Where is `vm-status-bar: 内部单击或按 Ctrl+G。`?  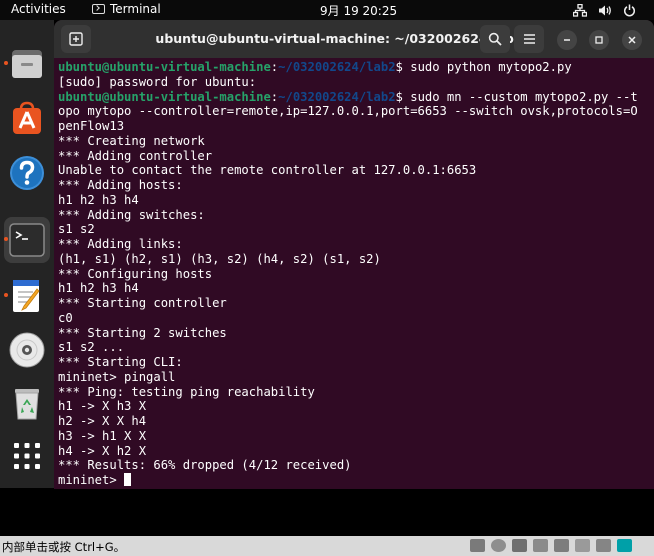
vm-status-bar: 内部单击或按 Ctrl+G。 is located at coordinates (327, 546).